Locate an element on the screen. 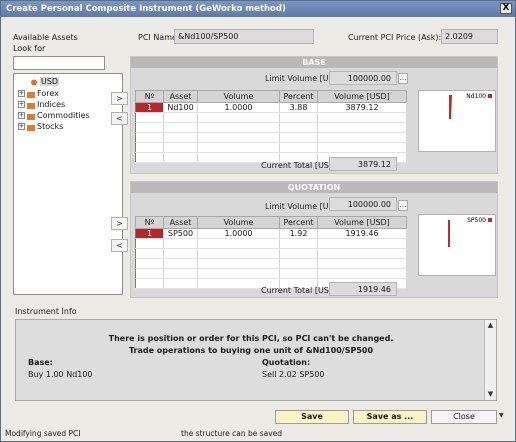 The image size is (516, 442). quotation-total-label: Current Total [USD] is located at coordinates (300, 290).